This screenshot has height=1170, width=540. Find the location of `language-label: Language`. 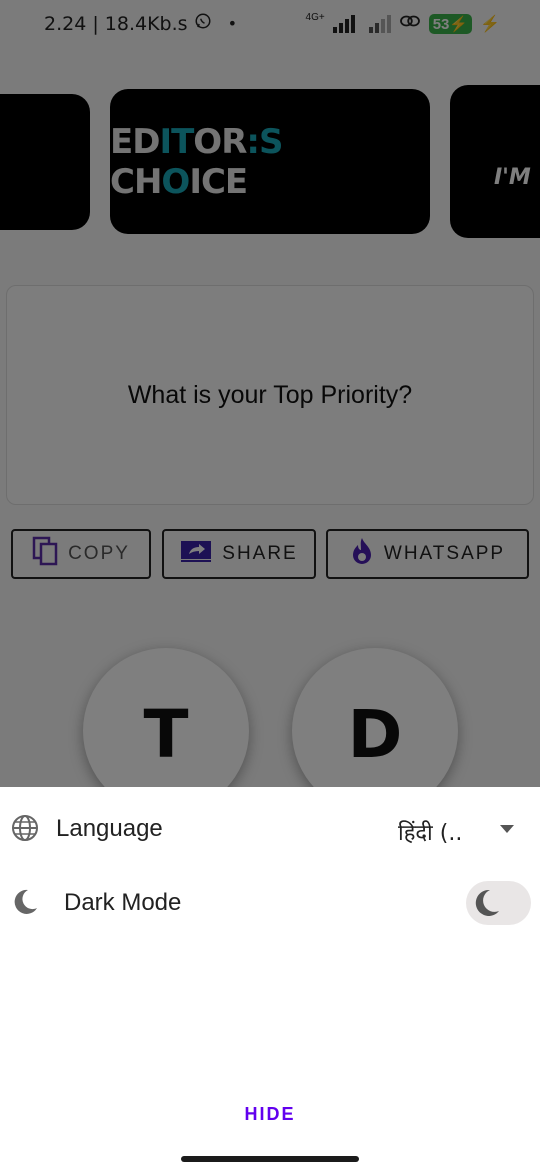

language-label: Language is located at coordinates (109, 828).